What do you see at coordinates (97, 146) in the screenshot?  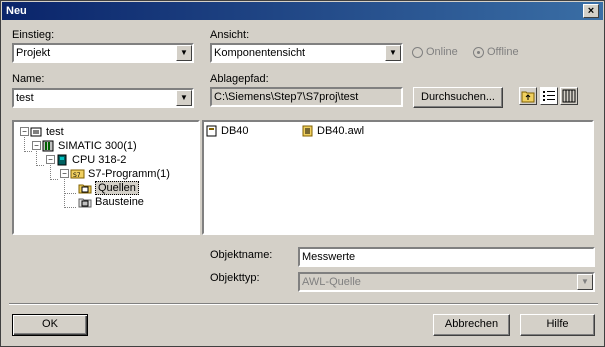 I see `tree-label: SIMATIC 300(1)` at bounding box center [97, 146].